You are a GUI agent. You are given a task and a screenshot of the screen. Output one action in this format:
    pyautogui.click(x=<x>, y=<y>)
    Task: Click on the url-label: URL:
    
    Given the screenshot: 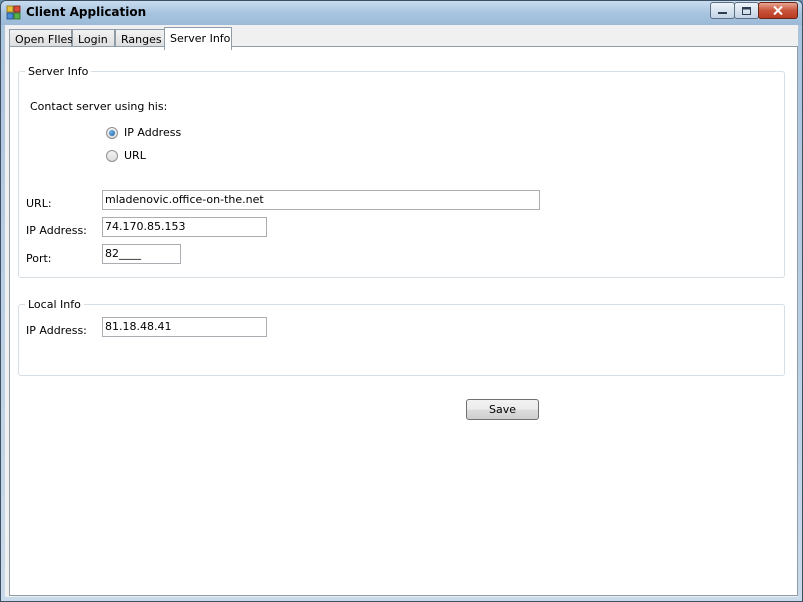 What is the action you would take?
    pyautogui.click(x=39, y=203)
    